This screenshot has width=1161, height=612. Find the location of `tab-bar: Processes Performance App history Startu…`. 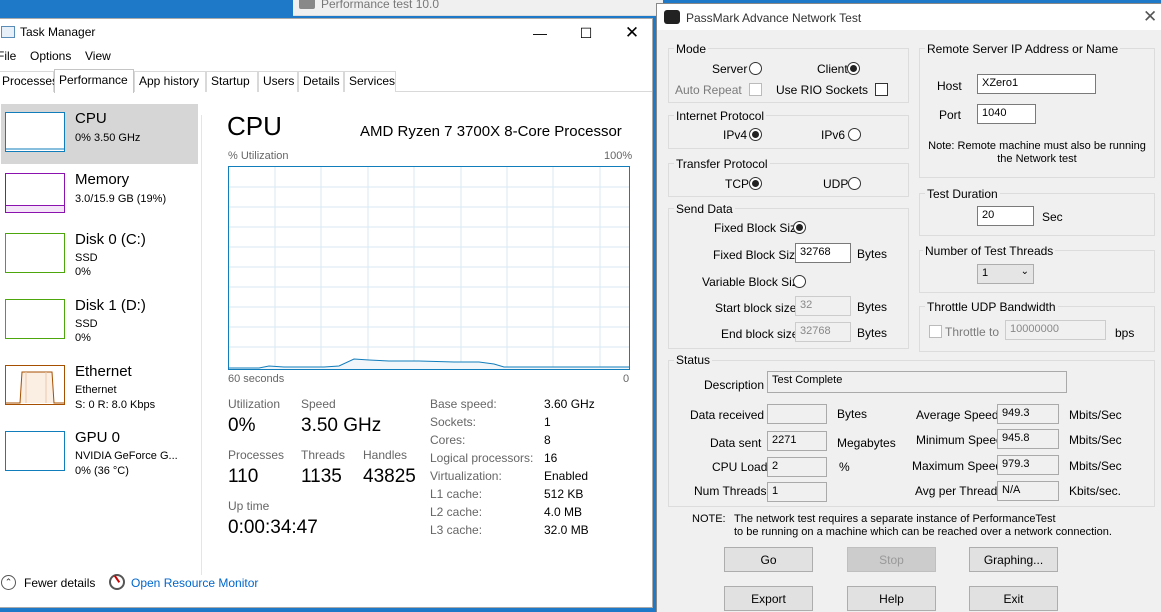

tab-bar: Processes Performance App history Startu… is located at coordinates (326, 81).